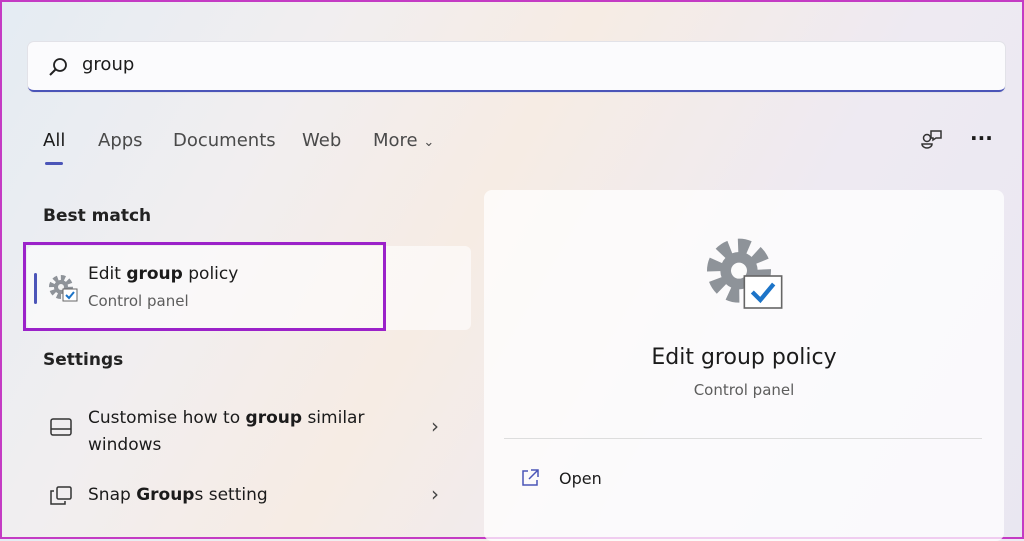 The height and width of the screenshot is (541, 1024). I want to click on tab-web: Web, so click(321, 140).